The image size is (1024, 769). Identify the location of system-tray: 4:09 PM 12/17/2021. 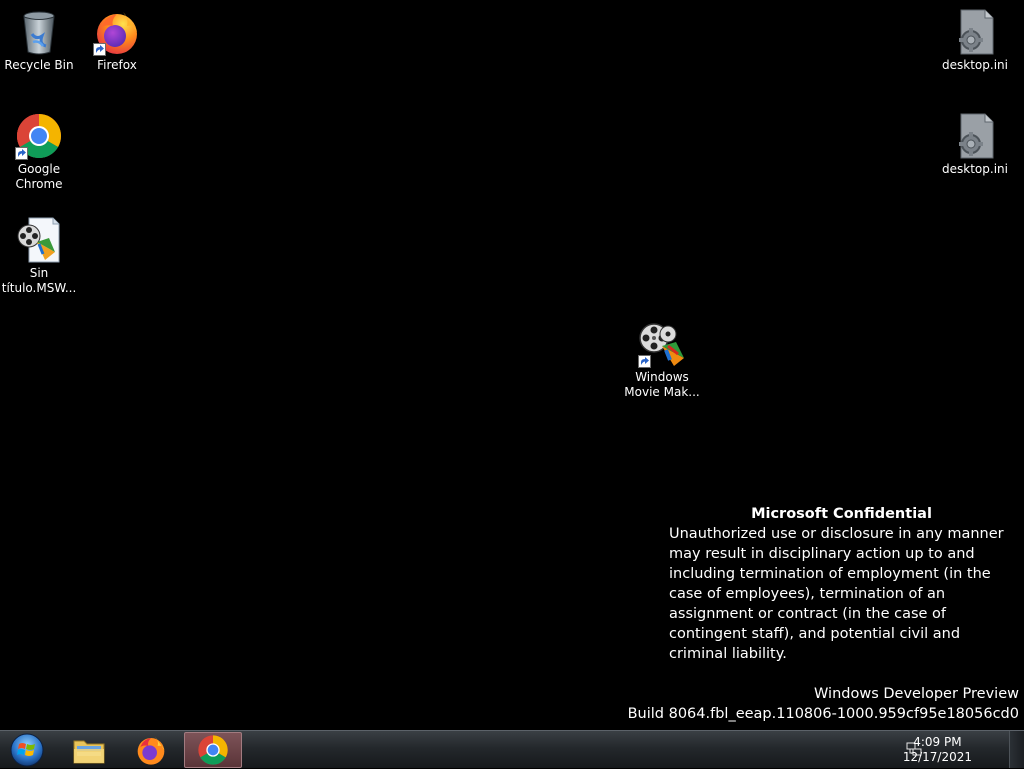
(963, 750).